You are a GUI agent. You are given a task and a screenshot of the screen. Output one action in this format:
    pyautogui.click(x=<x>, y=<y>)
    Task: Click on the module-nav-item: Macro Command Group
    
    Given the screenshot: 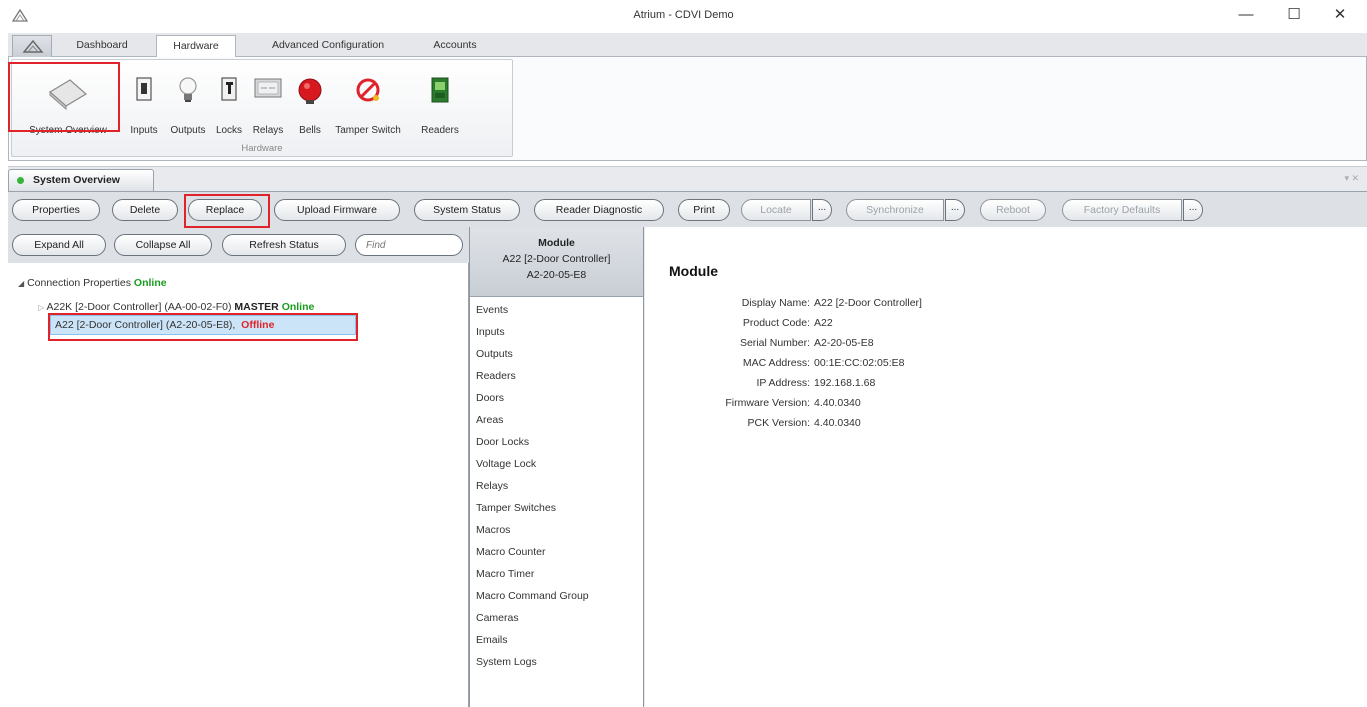 What is the action you would take?
    pyautogui.click(x=556, y=596)
    